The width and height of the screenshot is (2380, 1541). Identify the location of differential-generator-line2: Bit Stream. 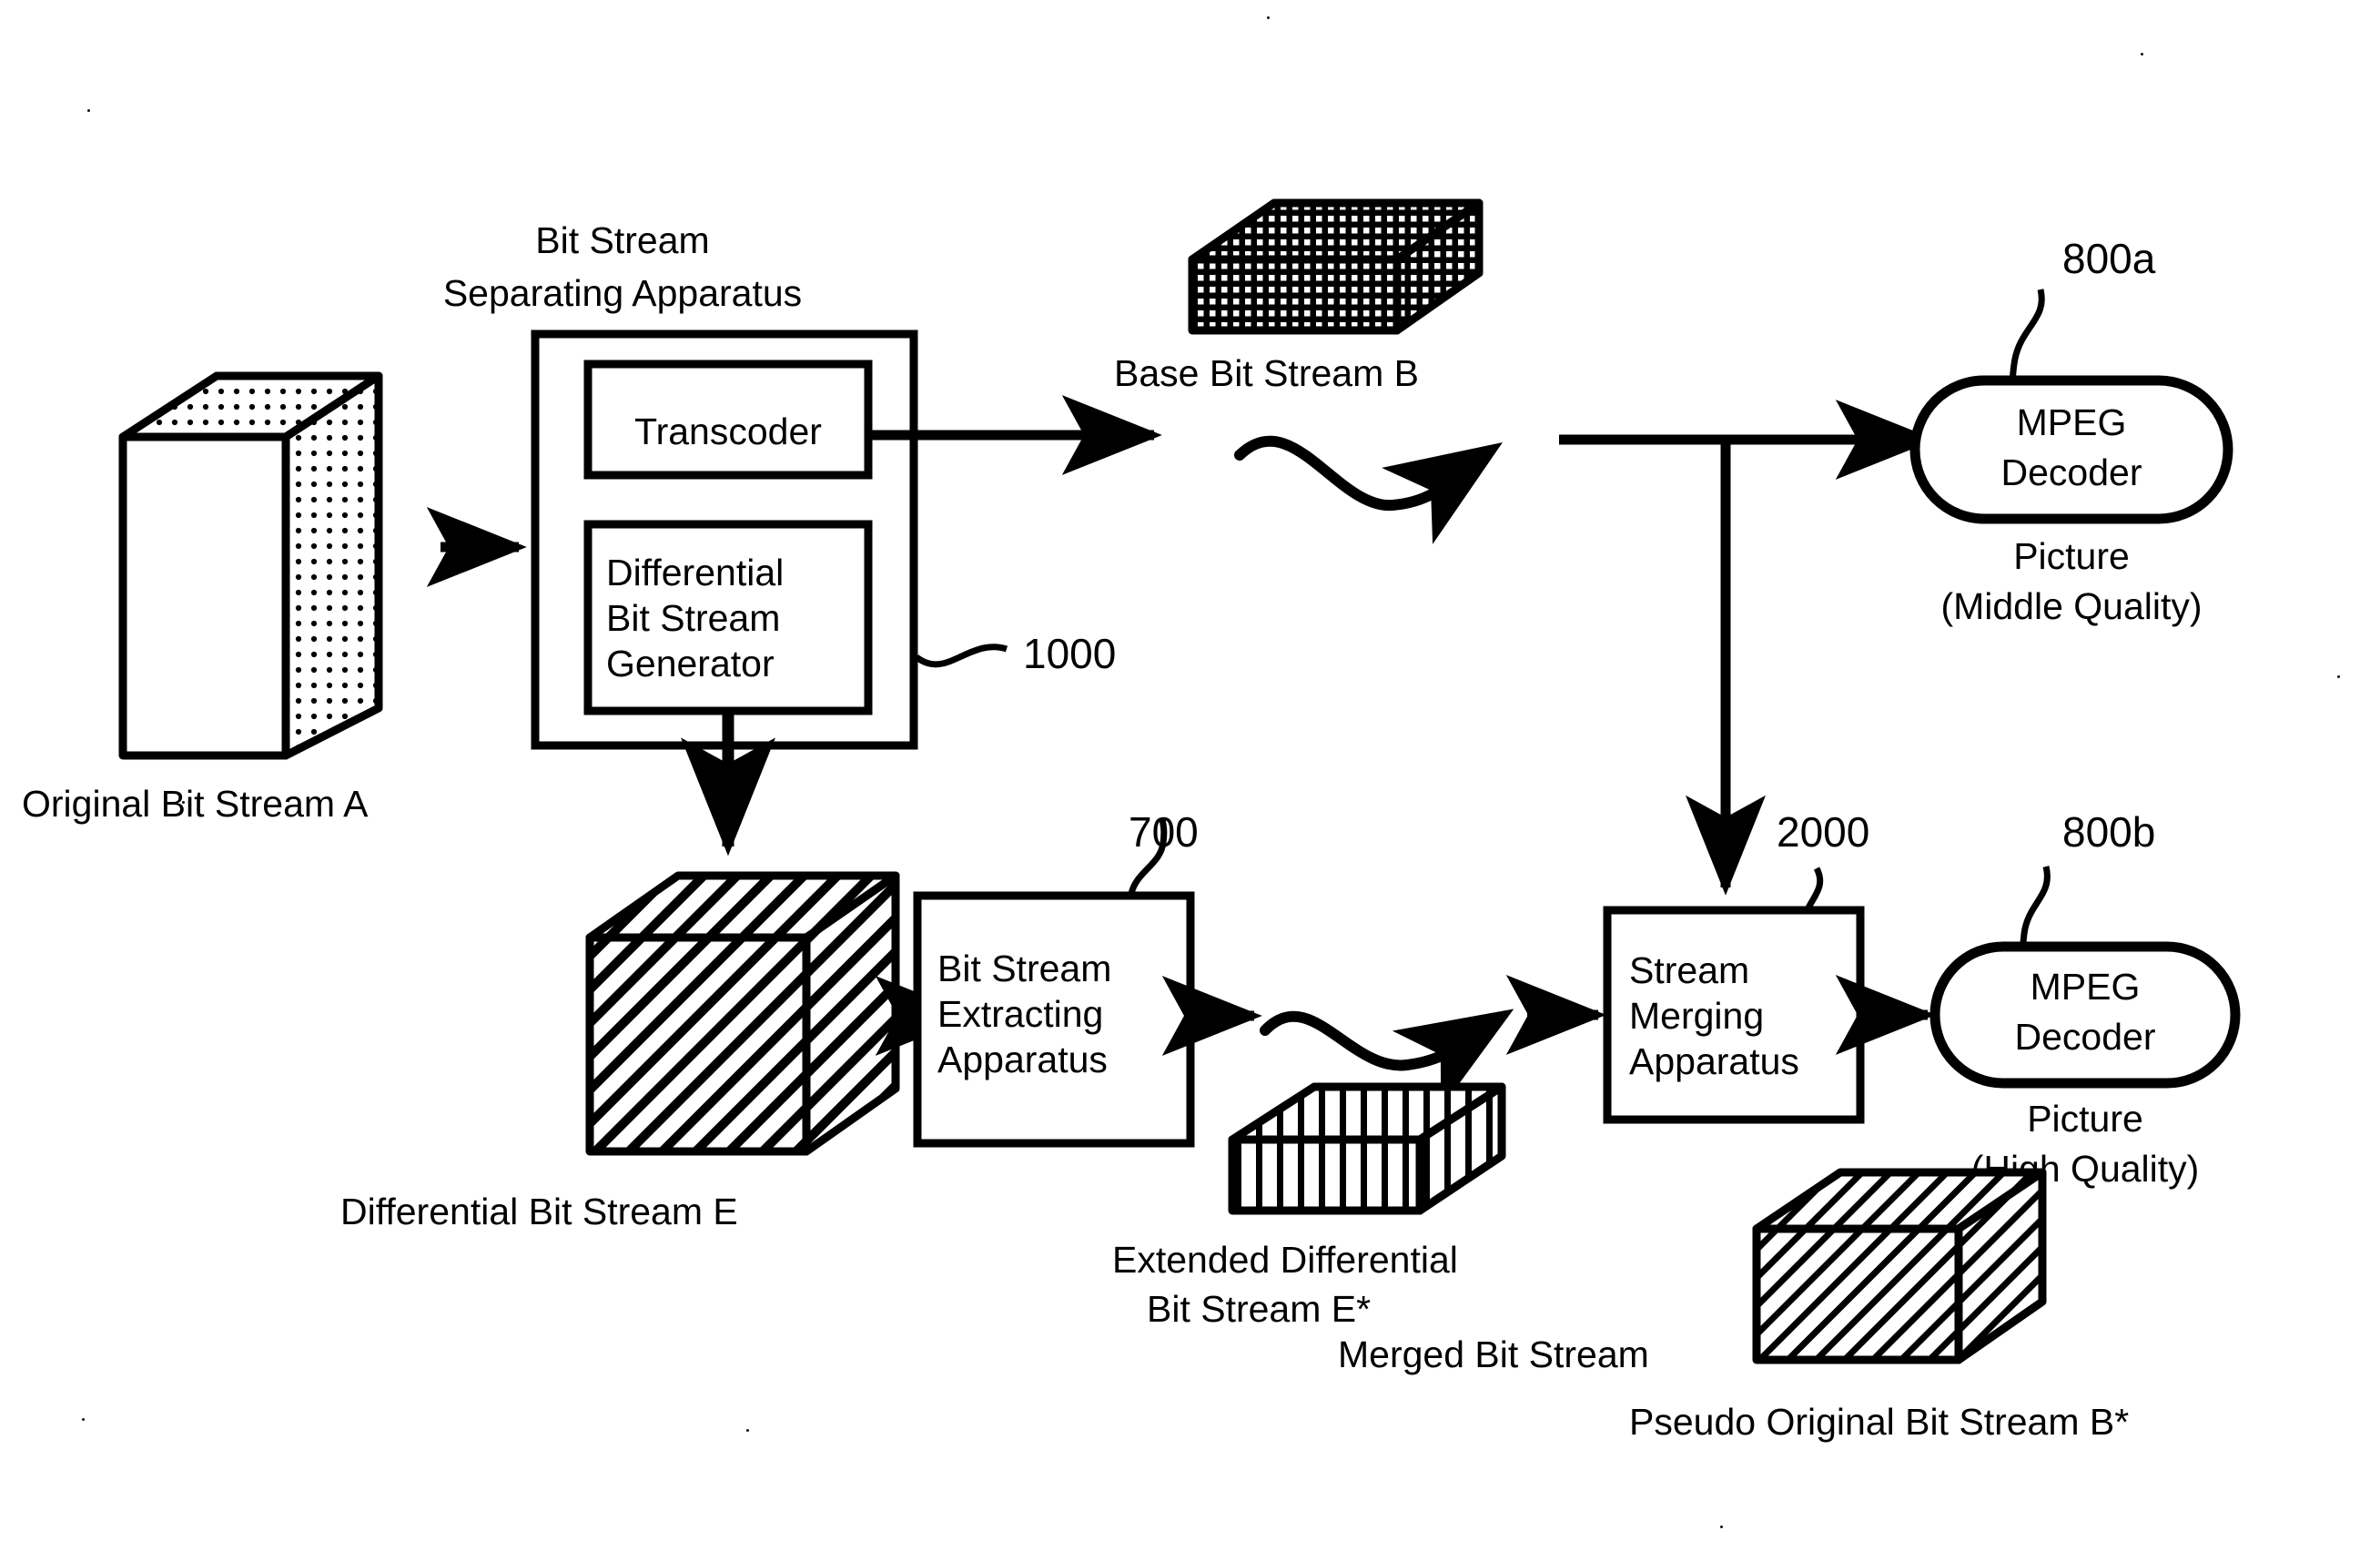
(693, 618).